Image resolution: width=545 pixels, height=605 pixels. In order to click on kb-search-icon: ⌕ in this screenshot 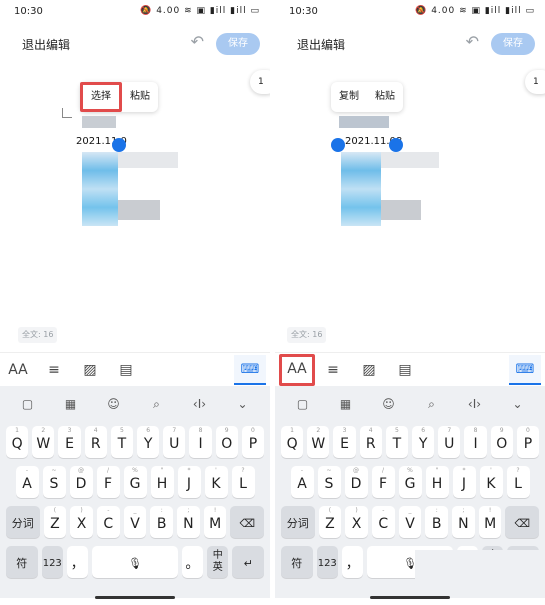, I will do `click(157, 404)`.